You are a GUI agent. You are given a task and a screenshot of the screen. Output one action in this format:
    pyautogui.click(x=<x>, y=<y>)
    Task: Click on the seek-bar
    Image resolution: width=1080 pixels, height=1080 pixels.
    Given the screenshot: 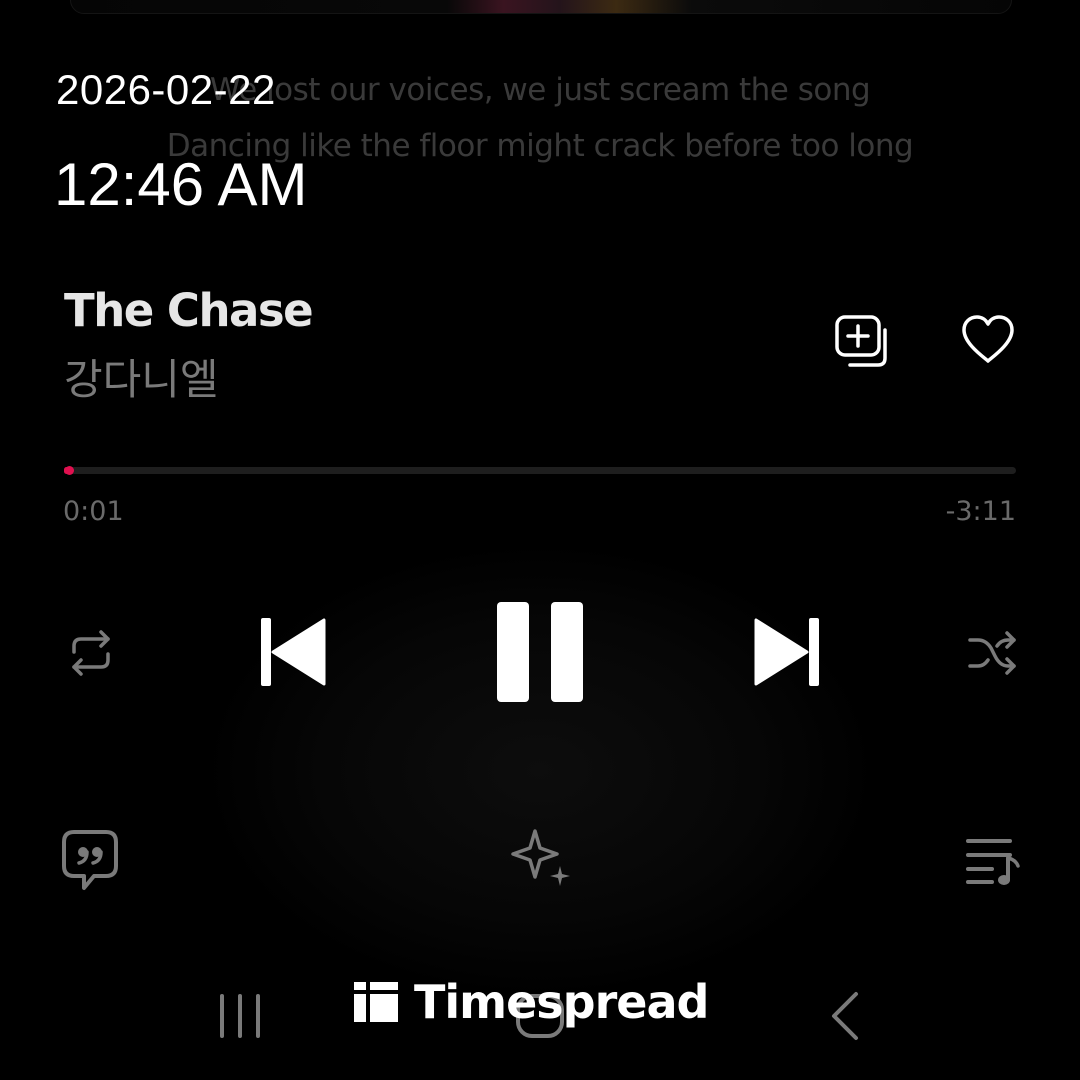 What is the action you would take?
    pyautogui.click(x=540, y=470)
    